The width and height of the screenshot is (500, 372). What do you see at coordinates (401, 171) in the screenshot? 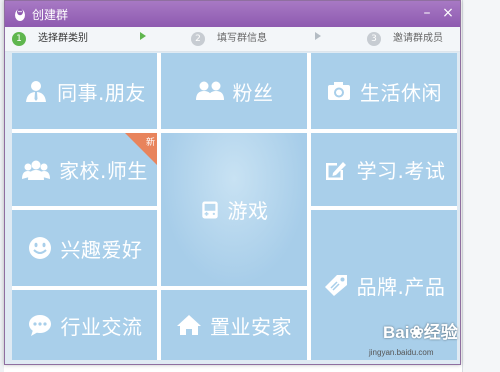
I see `category-label: 学习.考试` at bounding box center [401, 171].